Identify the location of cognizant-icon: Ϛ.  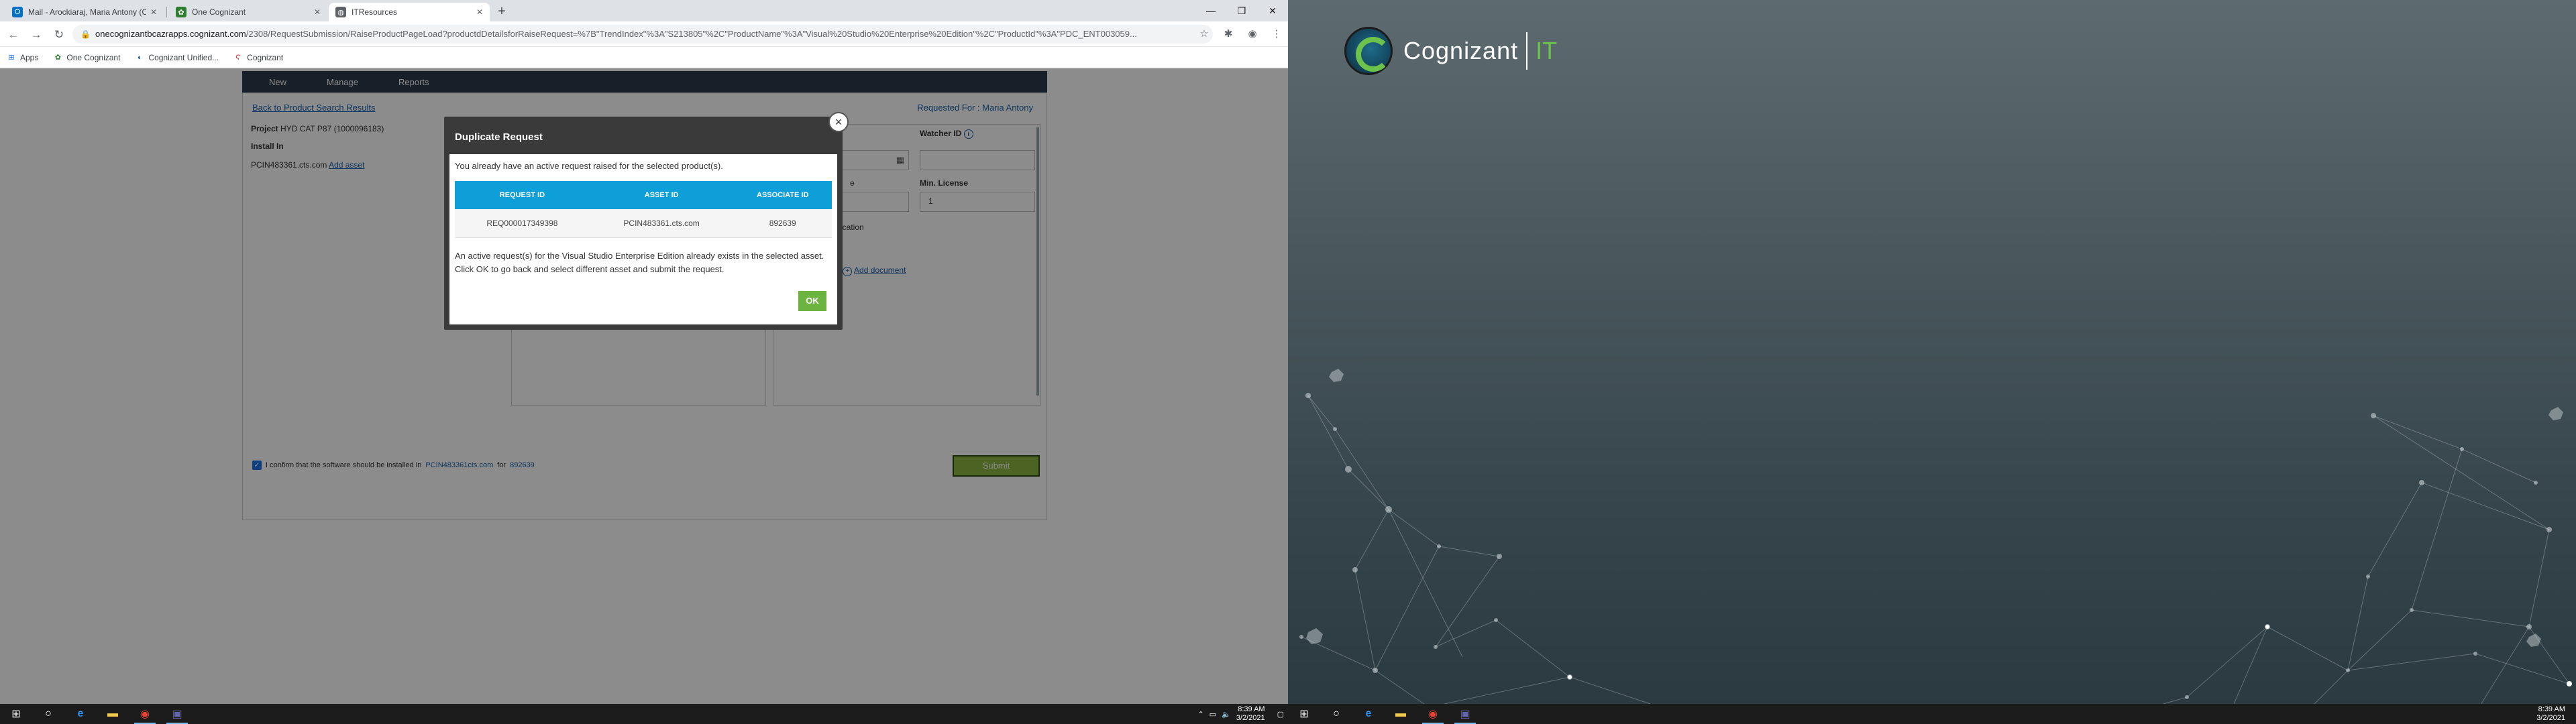
(238, 57).